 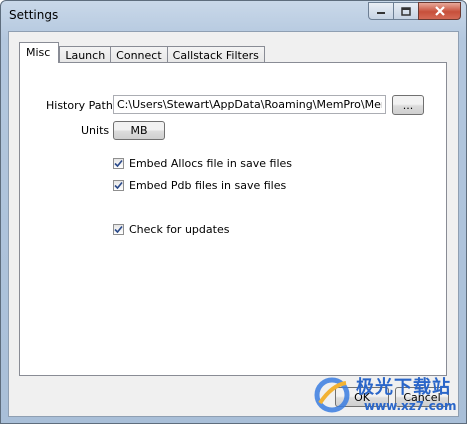 I want to click on close-icon, so click(x=439, y=11).